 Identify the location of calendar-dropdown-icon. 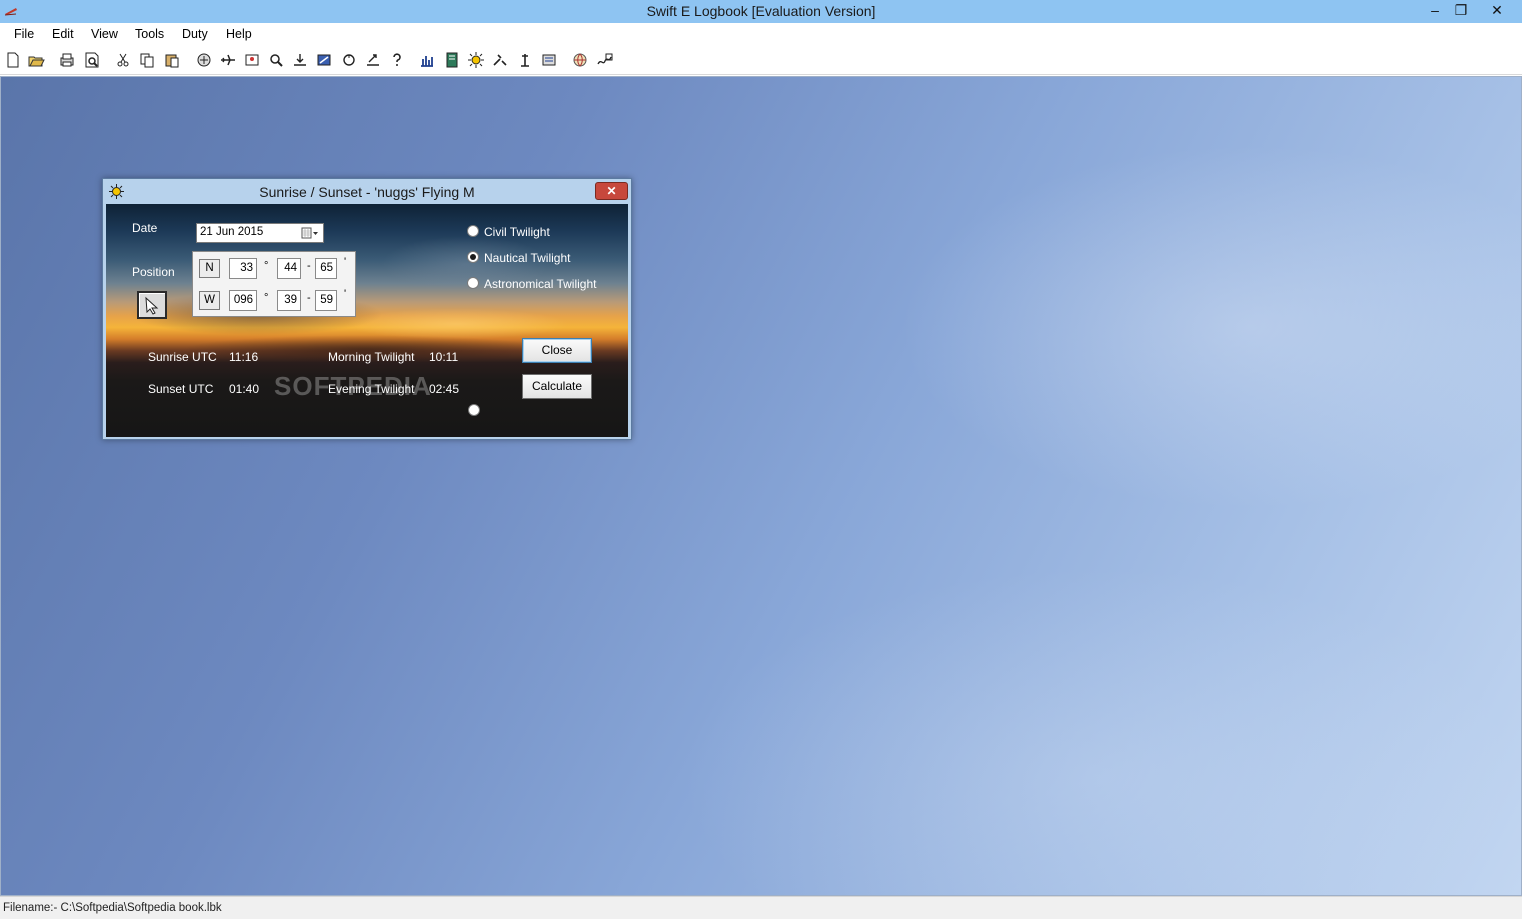
(310, 233).